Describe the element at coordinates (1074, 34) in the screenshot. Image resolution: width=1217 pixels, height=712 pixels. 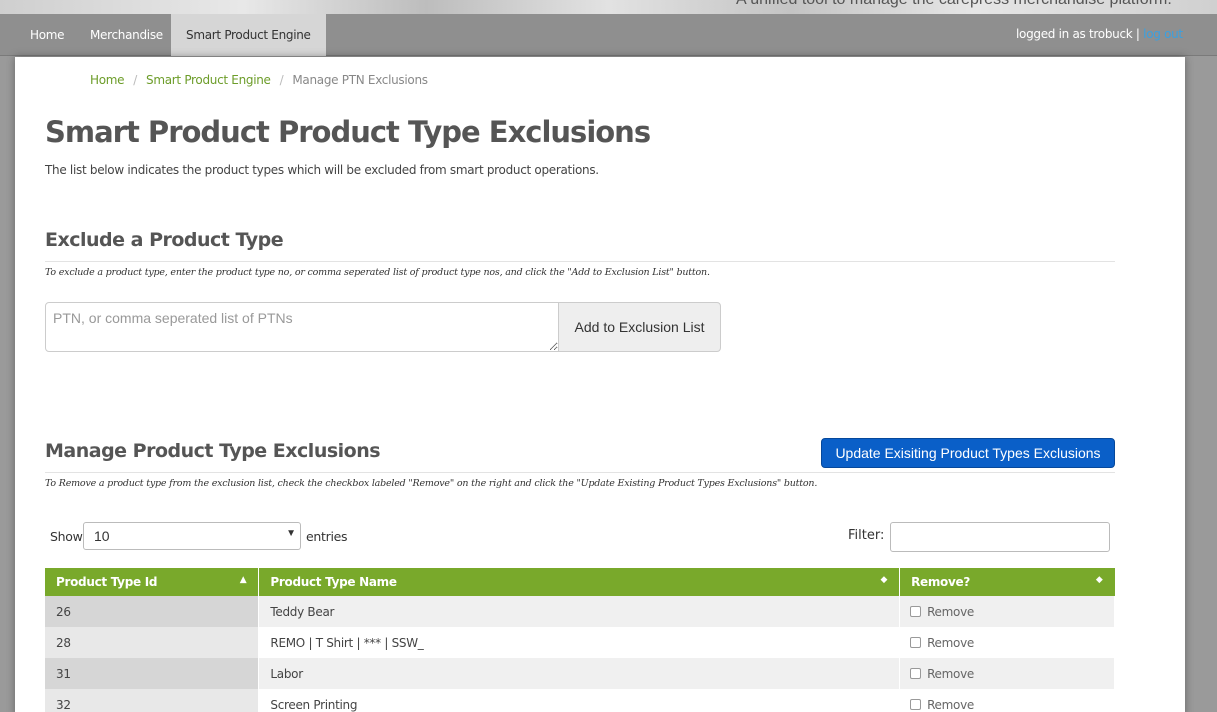
I see `logged-in-text: logged in as trobuck` at that location.